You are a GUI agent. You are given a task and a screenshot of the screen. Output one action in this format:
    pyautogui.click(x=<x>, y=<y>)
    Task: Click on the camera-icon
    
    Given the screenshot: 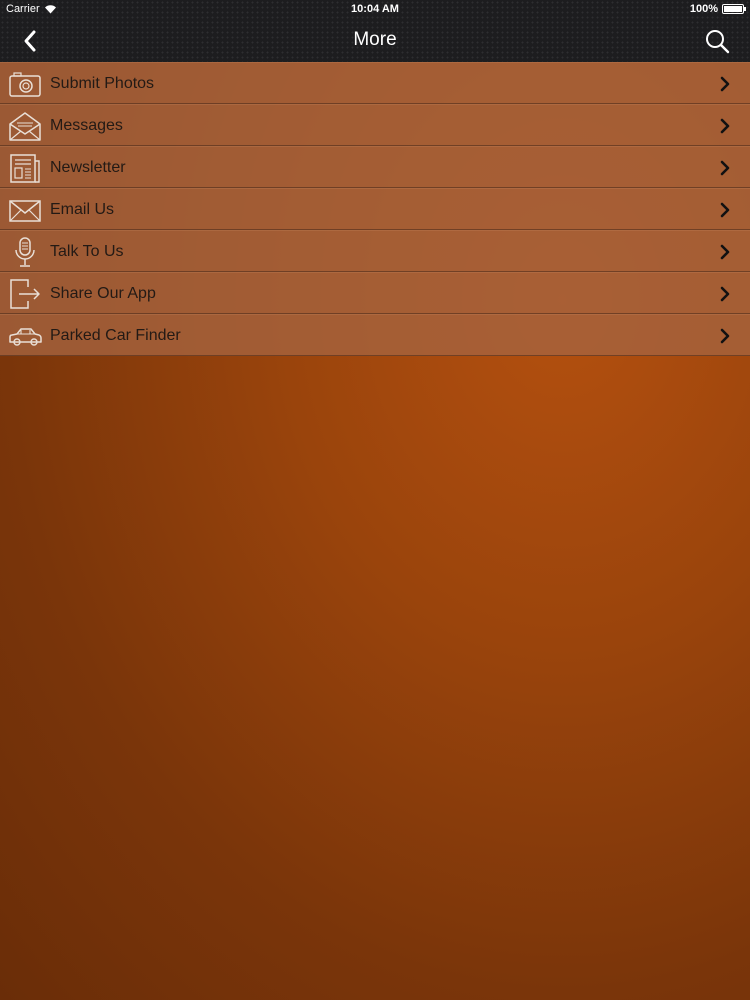 What is the action you would take?
    pyautogui.click(x=25, y=84)
    